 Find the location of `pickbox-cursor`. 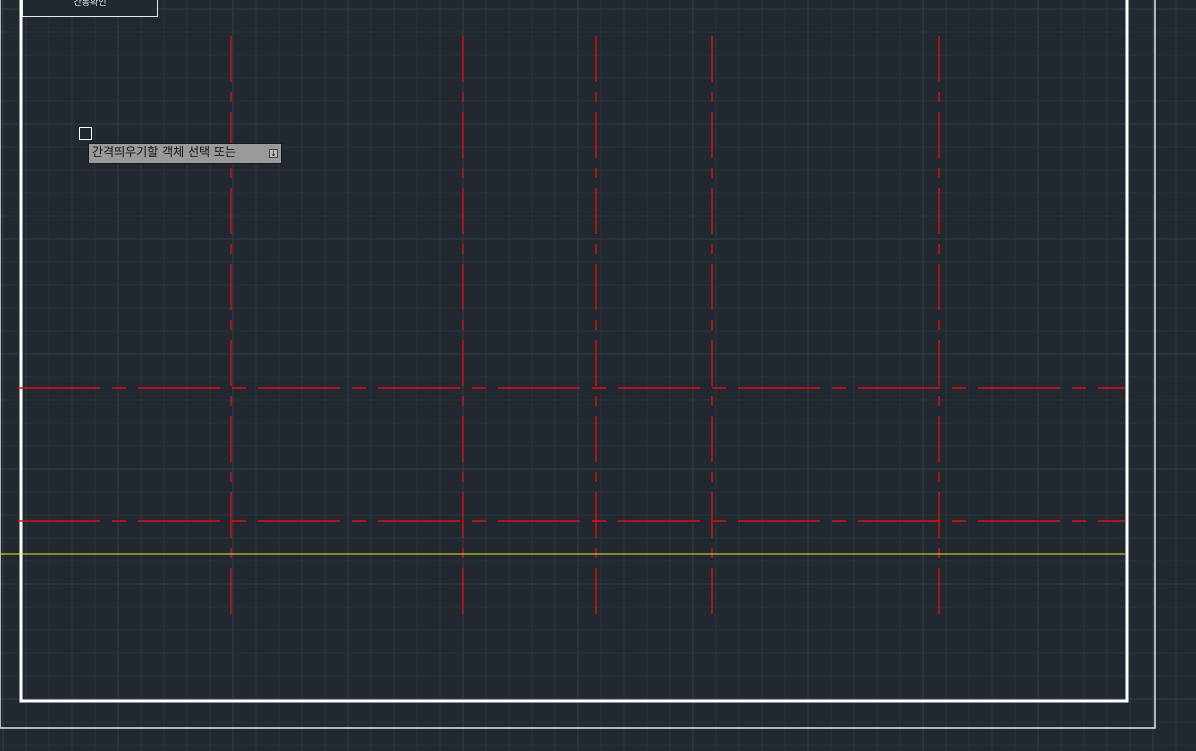

pickbox-cursor is located at coordinates (85, 133).